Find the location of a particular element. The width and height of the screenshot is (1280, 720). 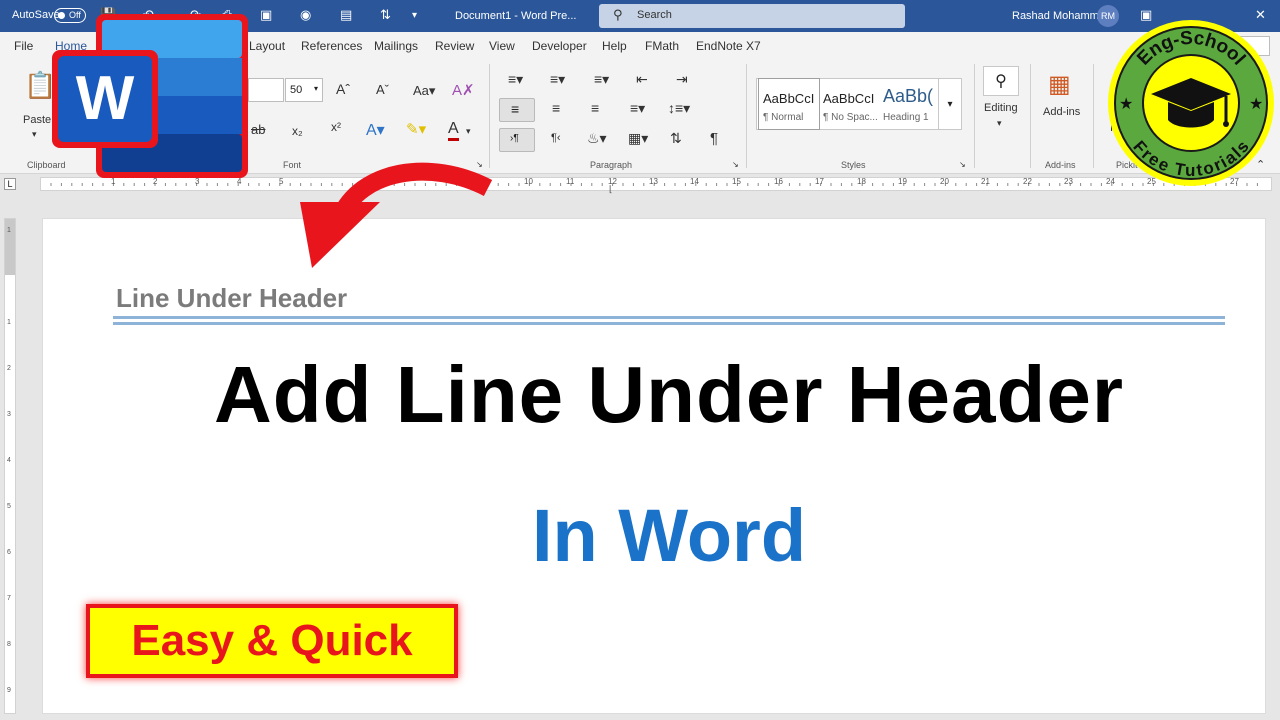

right-indent-marker: ⌊ is located at coordinates (611, 189).